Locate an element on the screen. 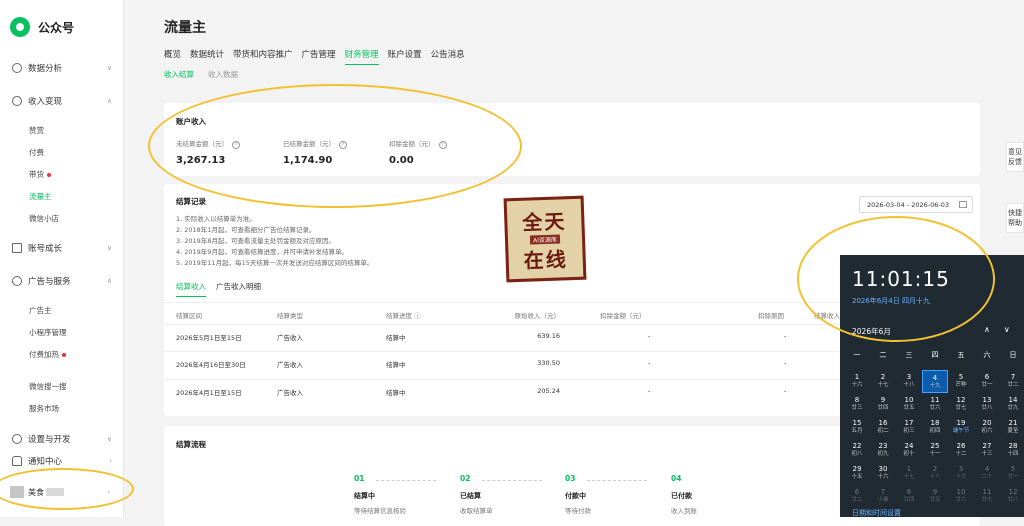 This screenshot has height=526, width=1024. calendar-day: 6 廿二 is located at coordinates (857, 496).